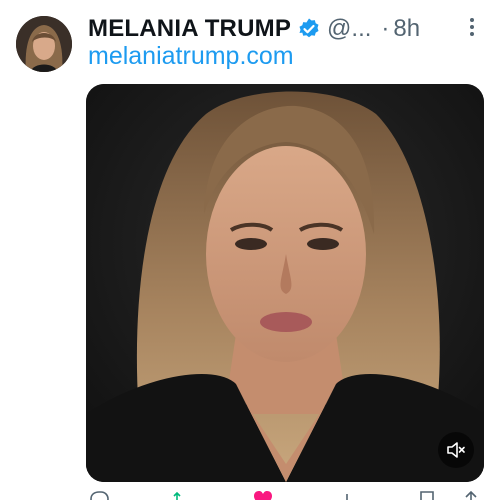  I want to click on volume-muted-icon, so click(456, 450).